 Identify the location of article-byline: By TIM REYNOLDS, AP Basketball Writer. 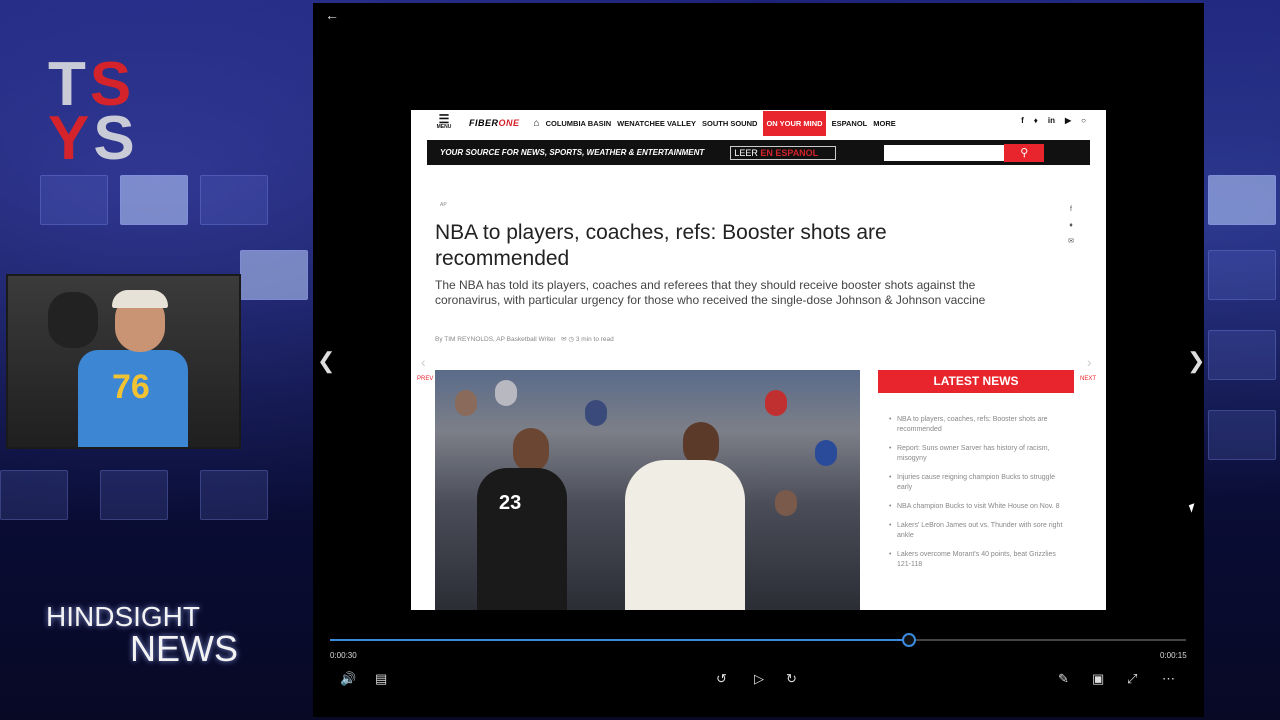
(495, 339).